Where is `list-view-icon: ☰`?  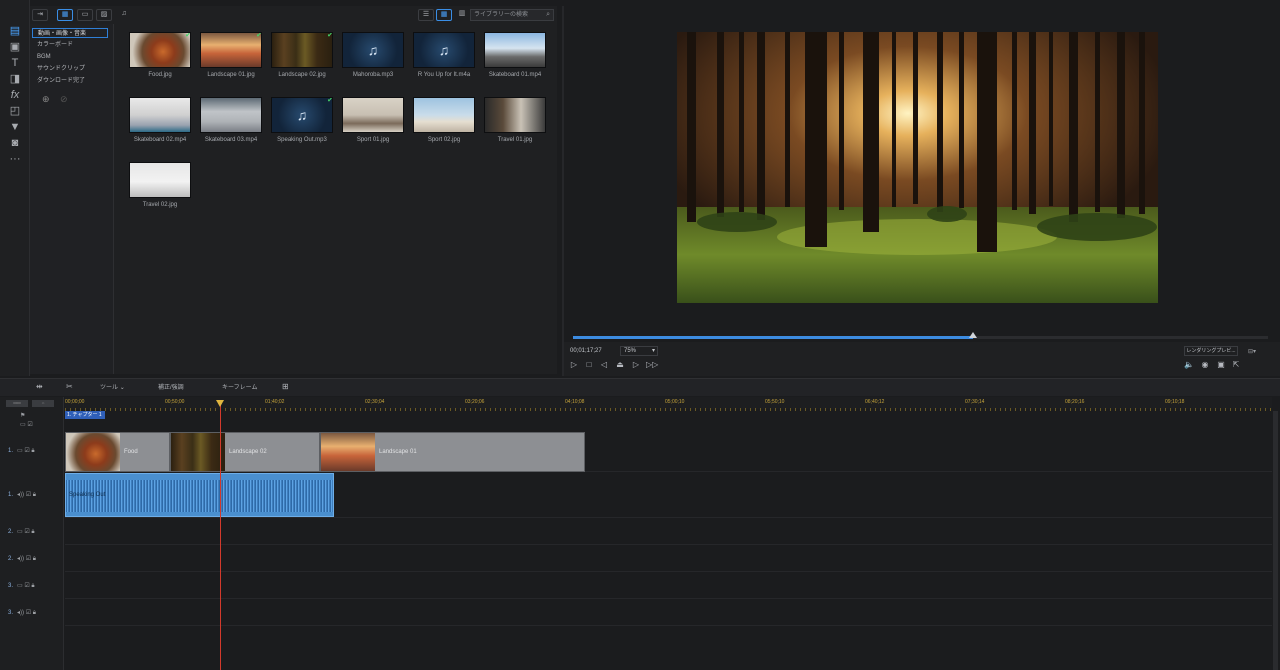 list-view-icon: ☰ is located at coordinates (426, 15).